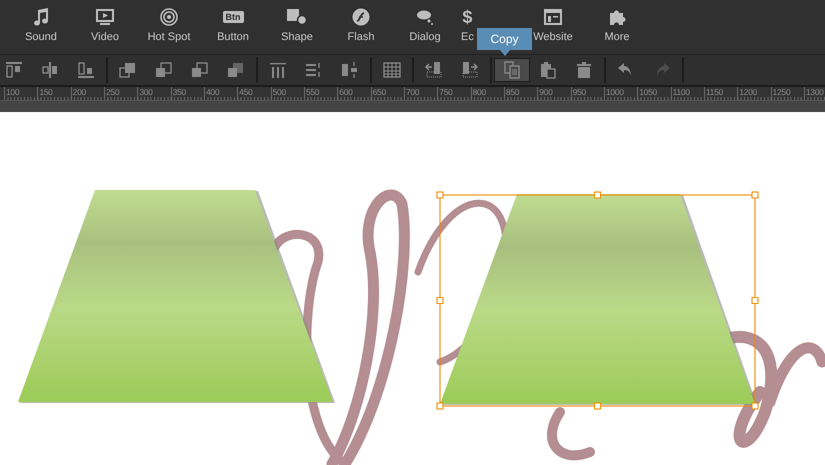 The width and height of the screenshot is (825, 465). I want to click on toolbar-button: Shape, so click(297, 22).